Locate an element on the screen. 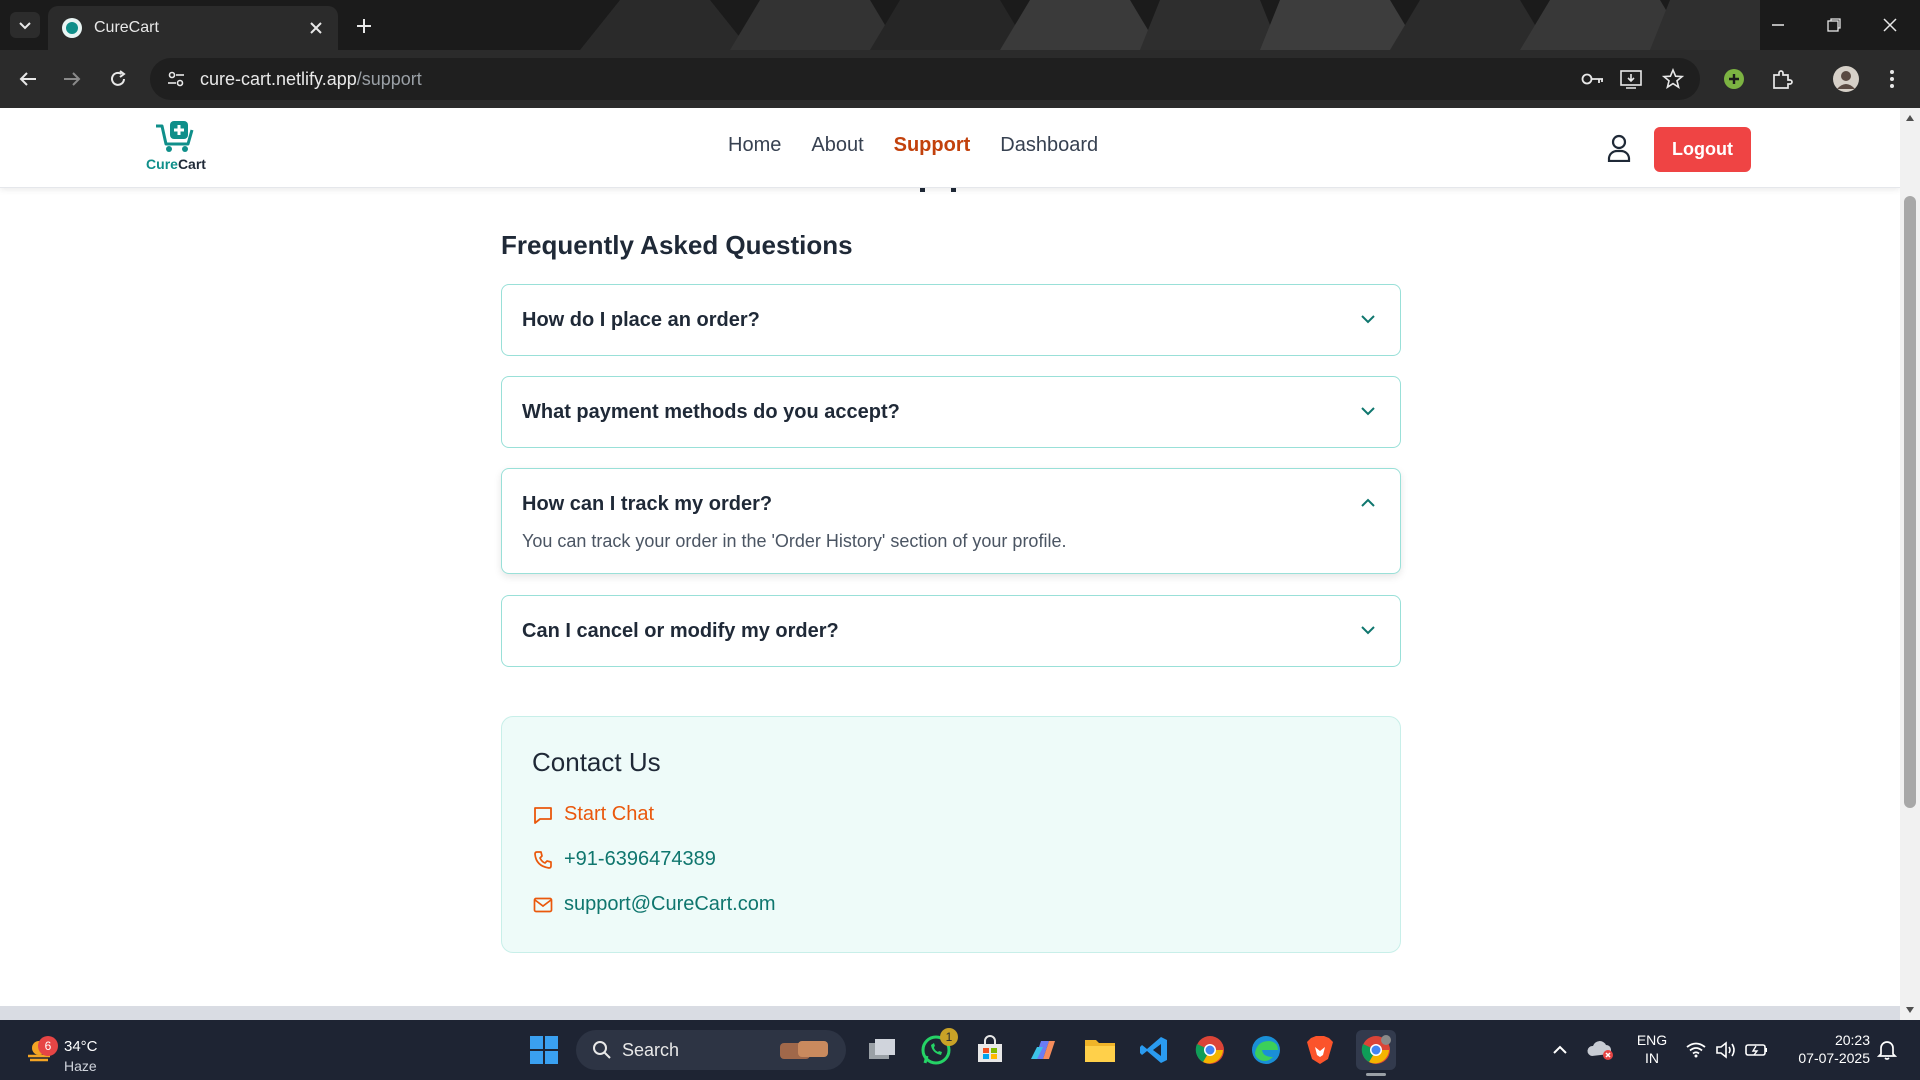 The image size is (1920, 1080). cloud-error-icon is located at coordinates (1600, 1050).